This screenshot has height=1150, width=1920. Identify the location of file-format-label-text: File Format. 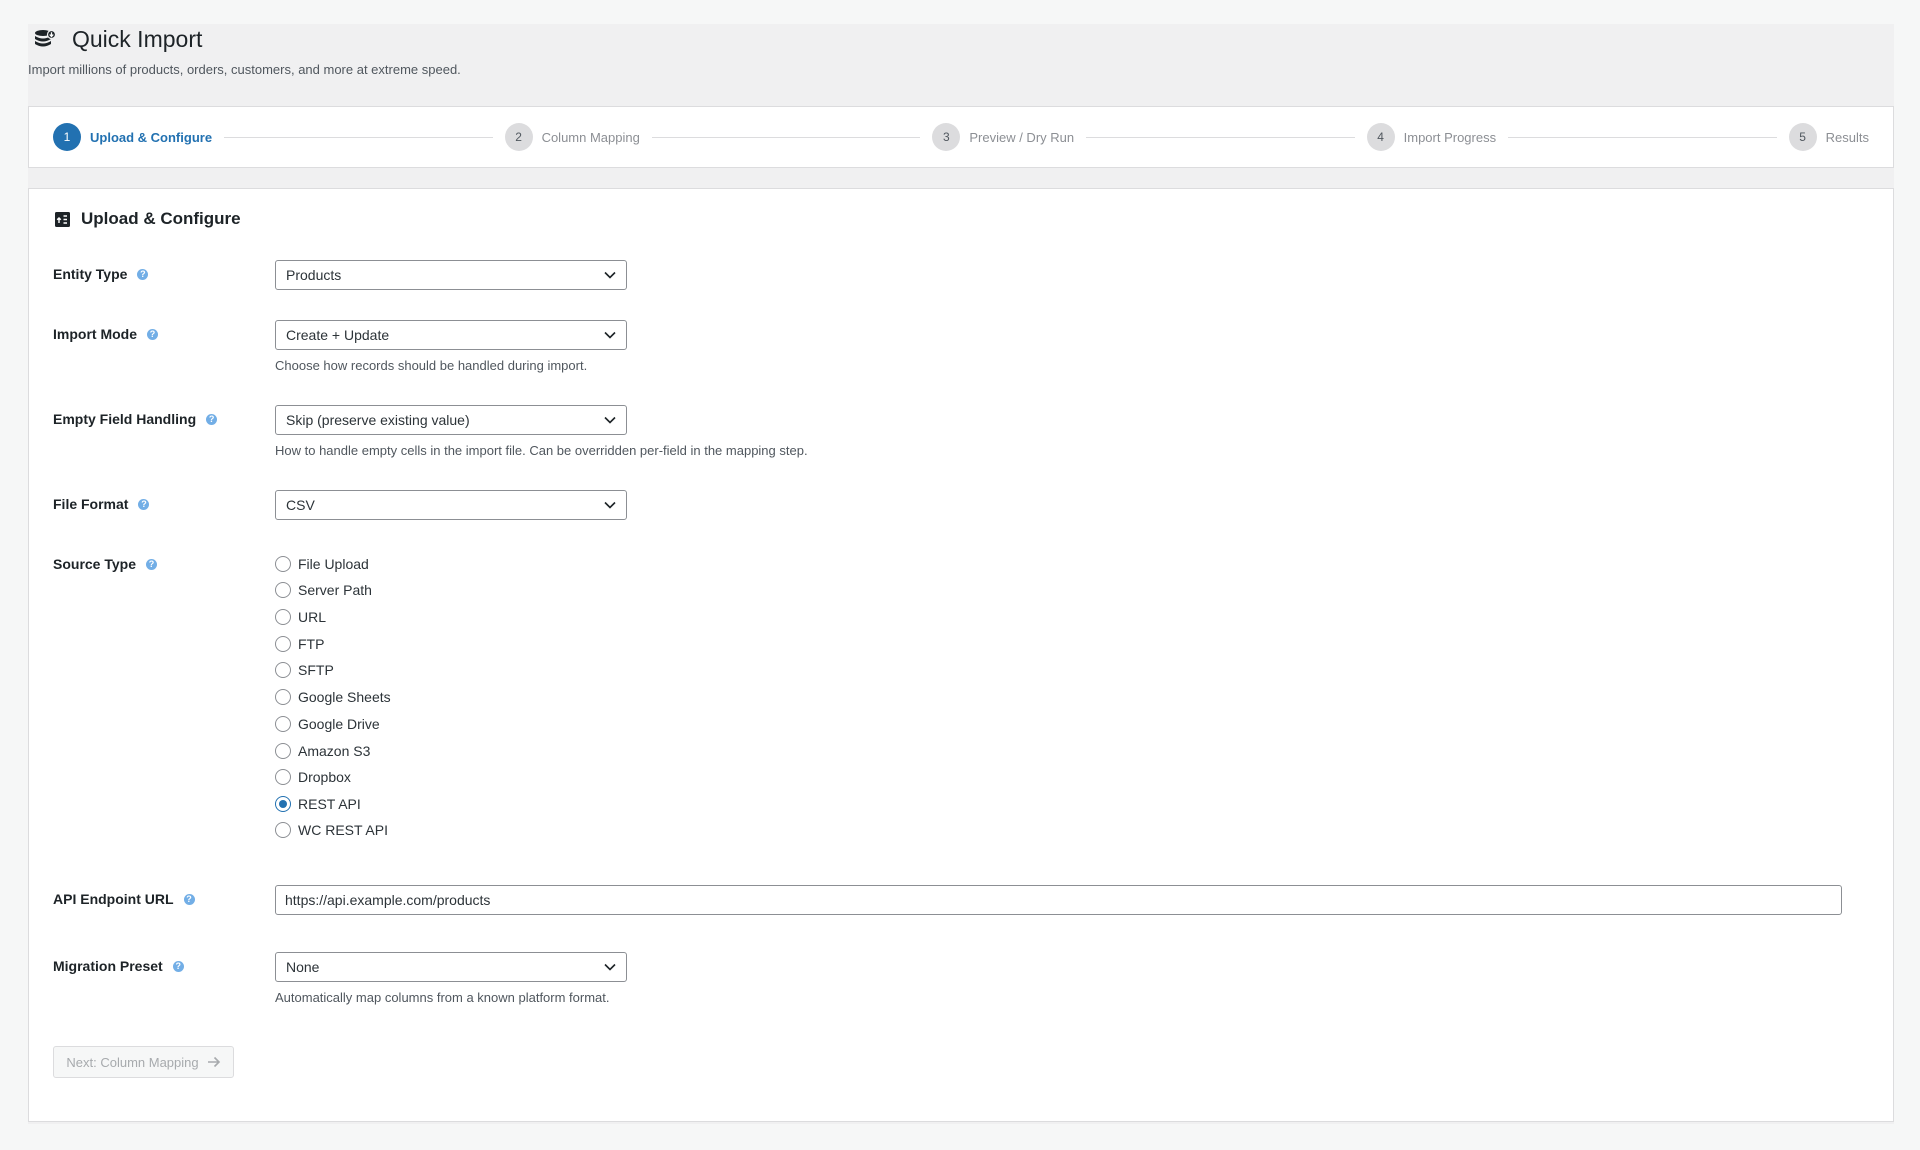
(91, 504).